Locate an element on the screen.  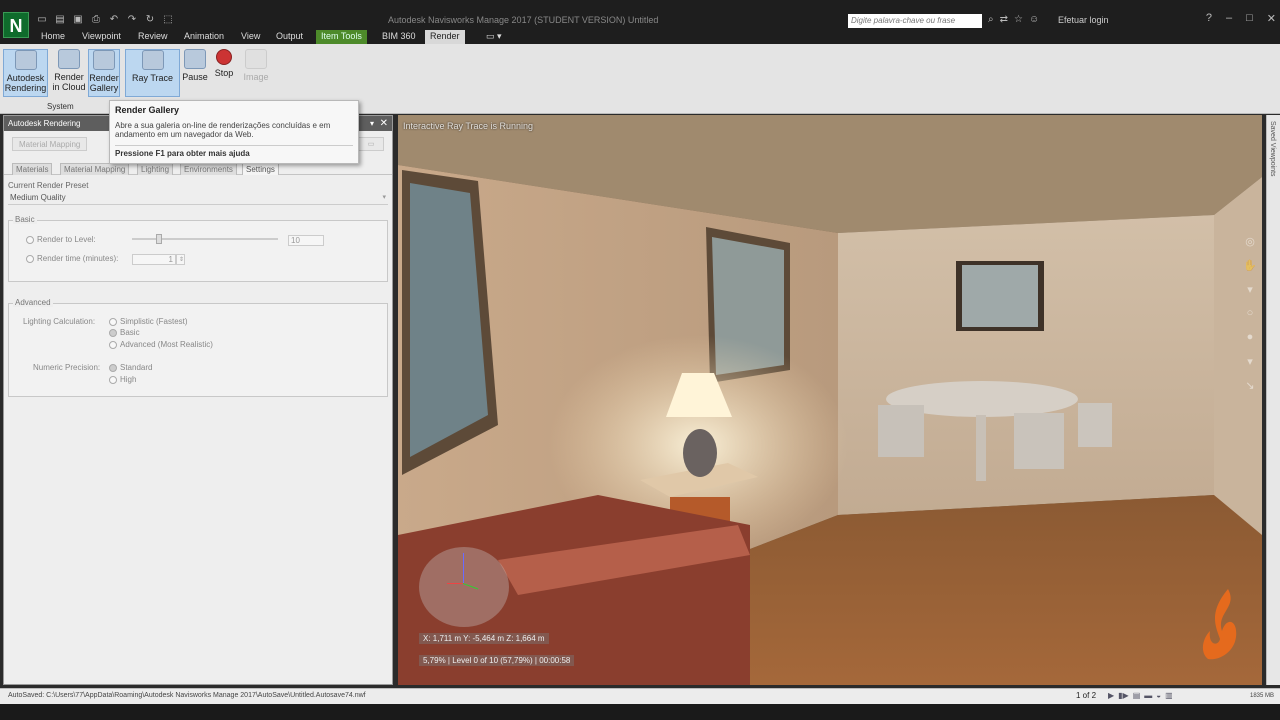
tab-item-tools: Item Tools is located at coordinates (341, 37).